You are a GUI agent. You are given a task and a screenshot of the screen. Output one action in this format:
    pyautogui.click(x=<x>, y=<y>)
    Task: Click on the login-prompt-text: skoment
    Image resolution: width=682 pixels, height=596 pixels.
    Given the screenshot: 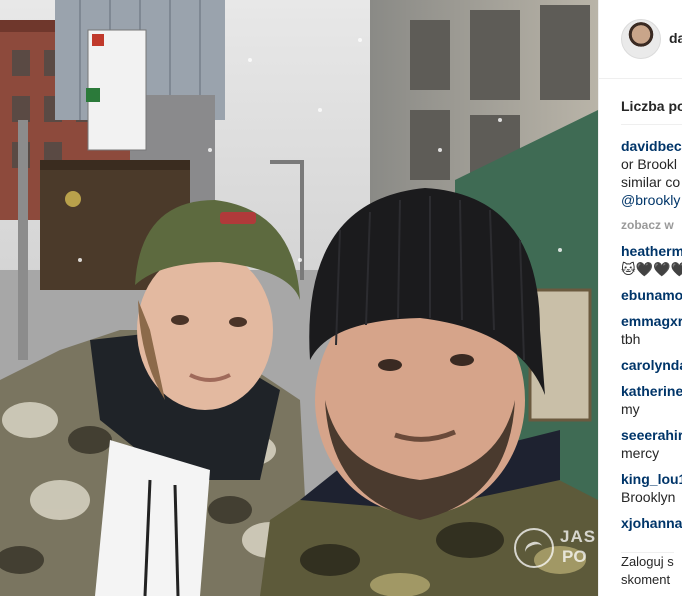 What is the action you would take?
    pyautogui.click(x=646, y=579)
    